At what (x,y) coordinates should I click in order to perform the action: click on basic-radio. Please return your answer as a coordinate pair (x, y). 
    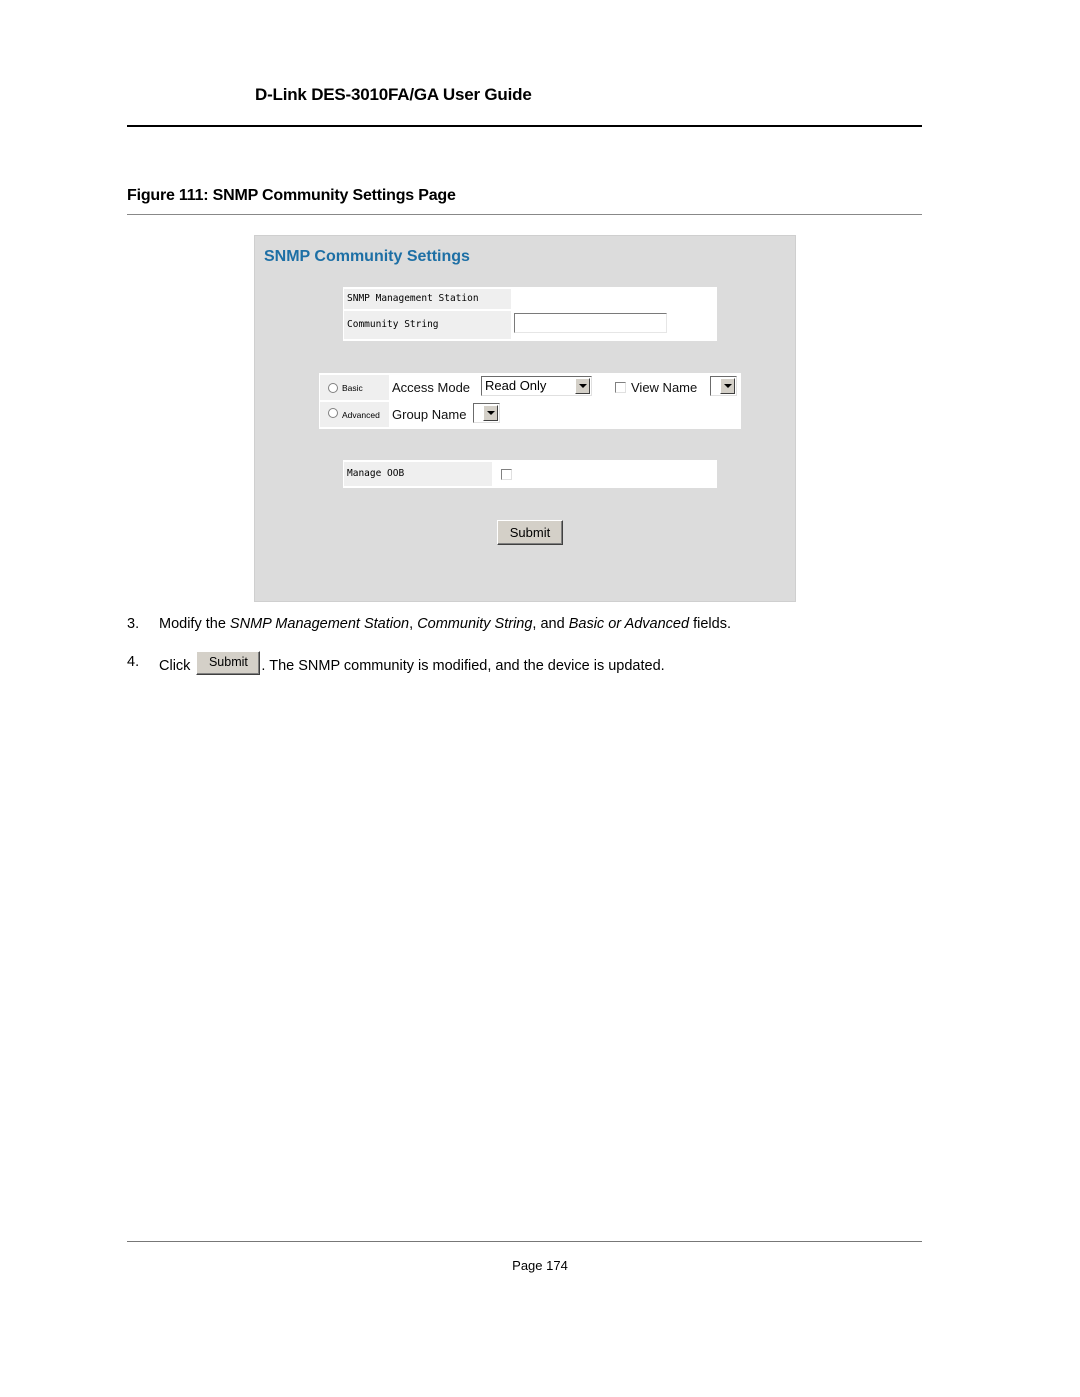
    Looking at the image, I should click on (333, 388).